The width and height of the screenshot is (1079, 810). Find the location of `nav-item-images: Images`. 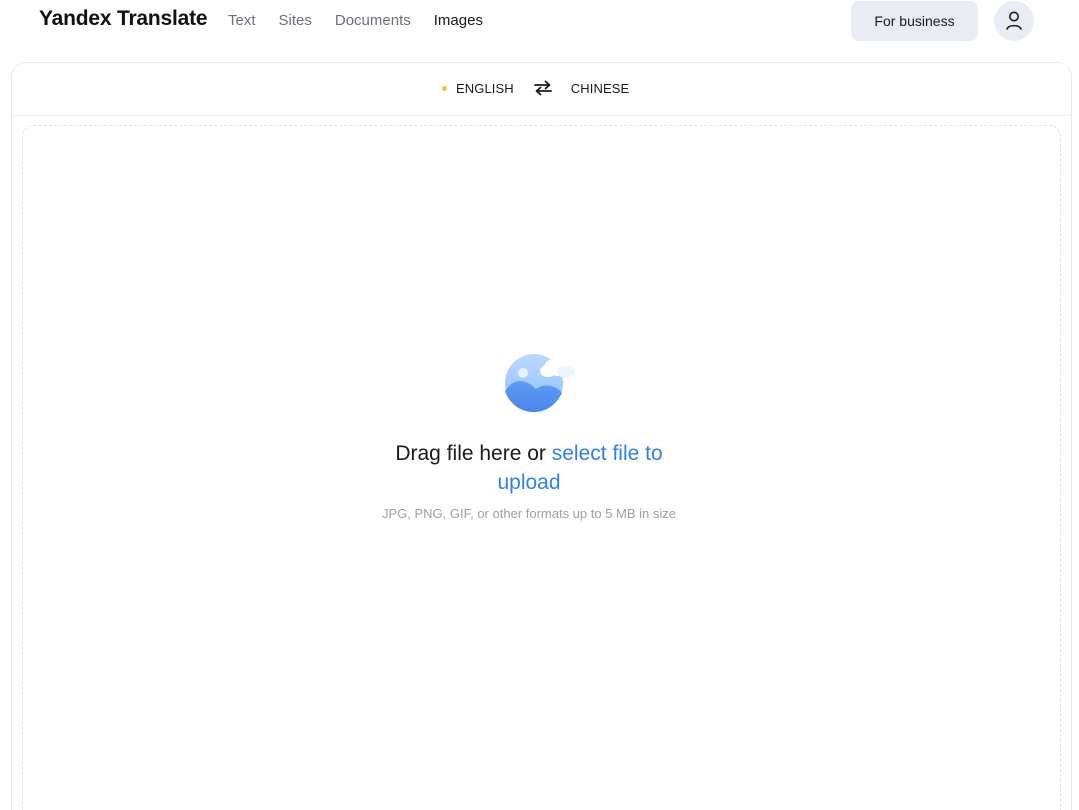

nav-item-images: Images is located at coordinates (458, 20).